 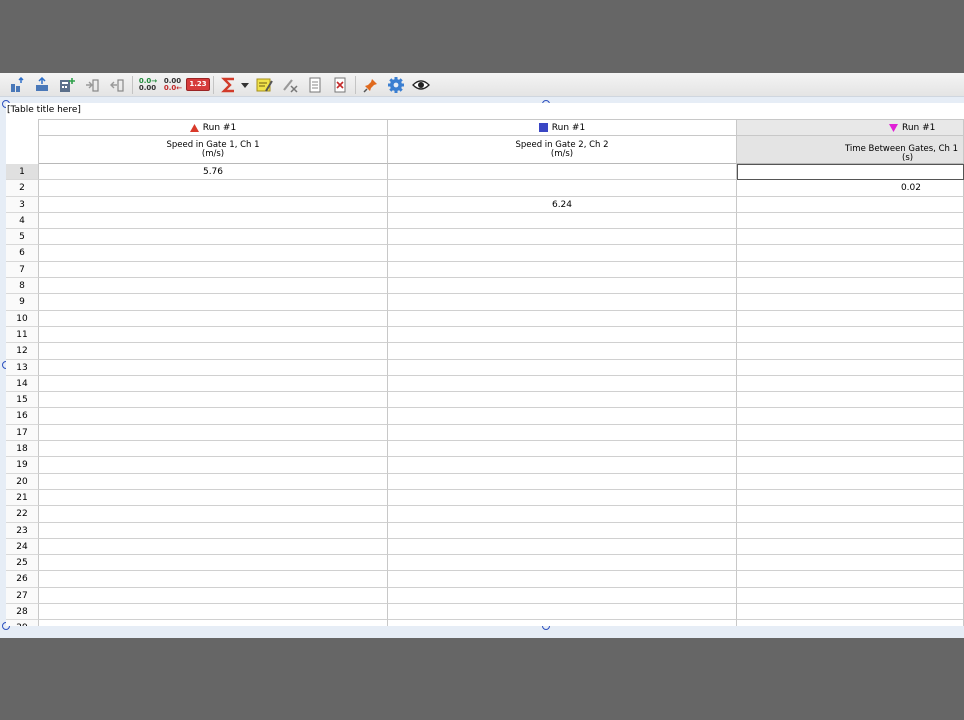 I want to click on statistics-sigma-icon, so click(x=229, y=85).